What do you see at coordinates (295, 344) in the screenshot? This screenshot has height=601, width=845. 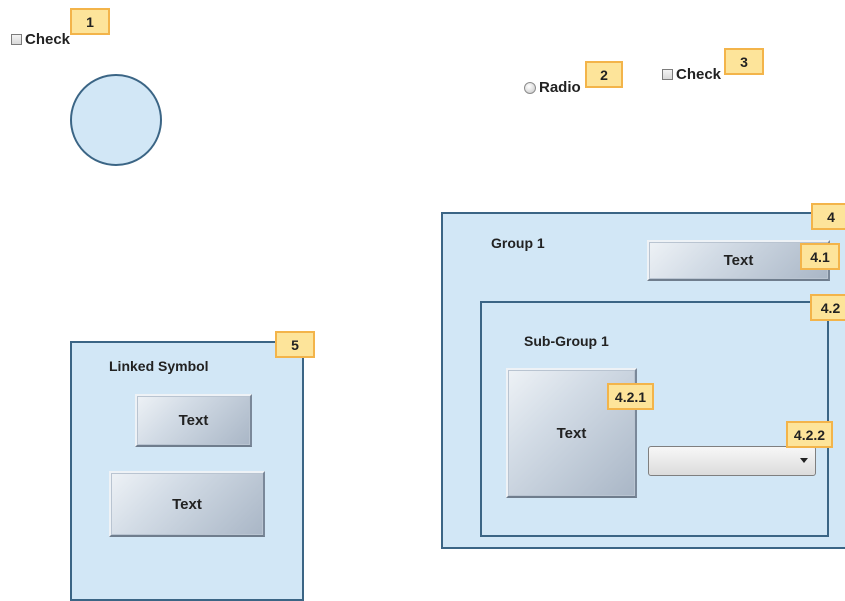 I see `badge-5: 5` at bounding box center [295, 344].